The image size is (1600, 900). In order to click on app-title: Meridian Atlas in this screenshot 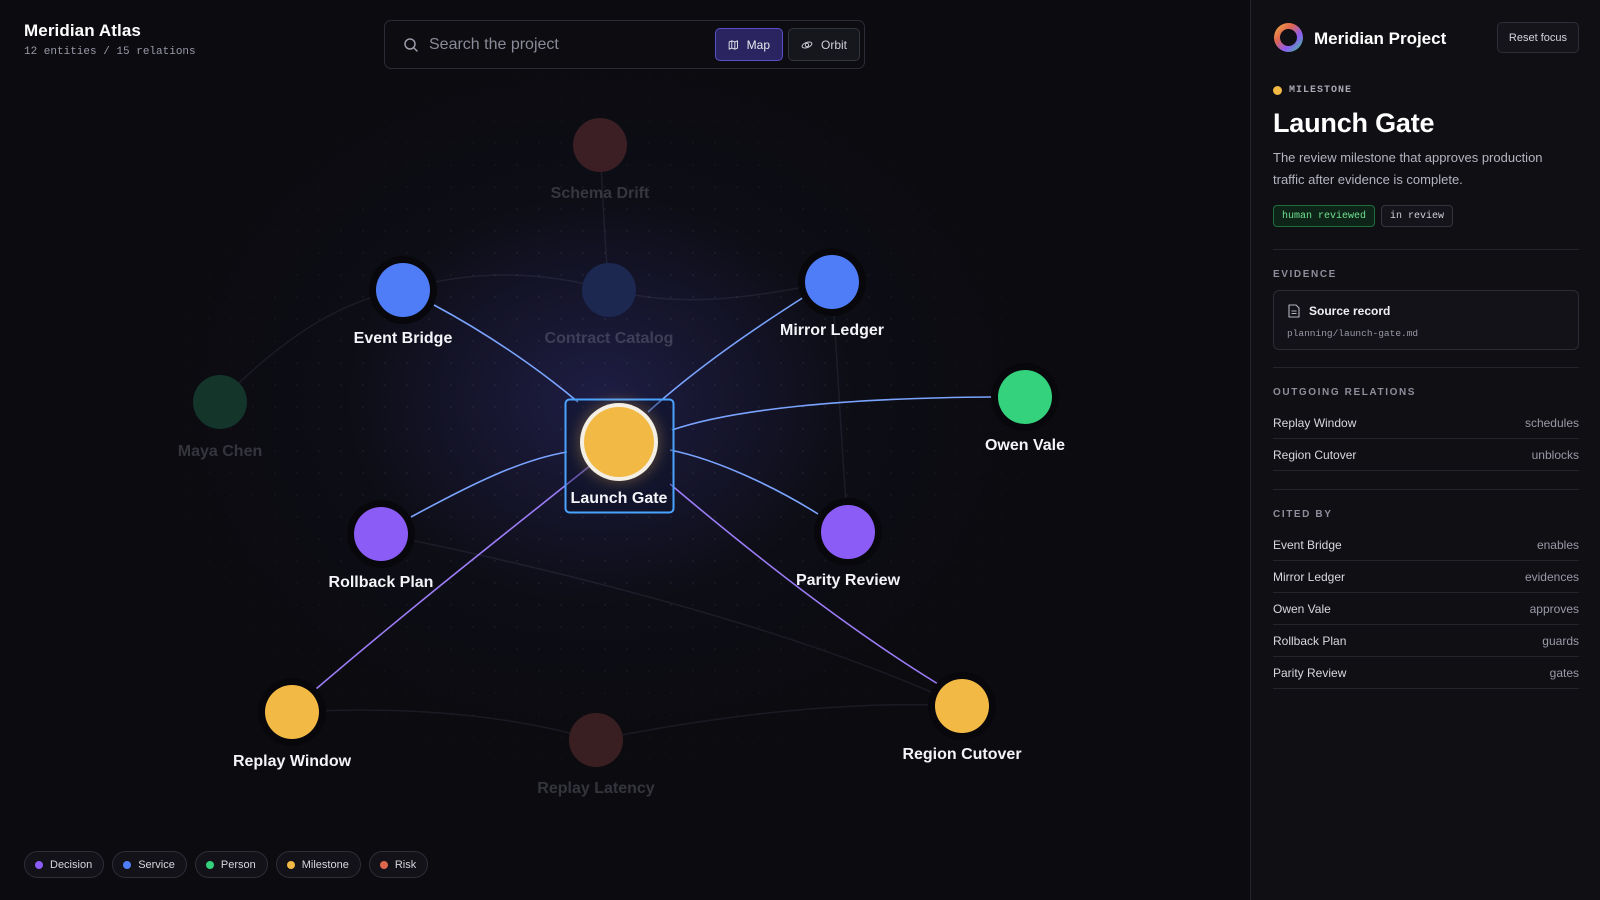, I will do `click(82, 30)`.